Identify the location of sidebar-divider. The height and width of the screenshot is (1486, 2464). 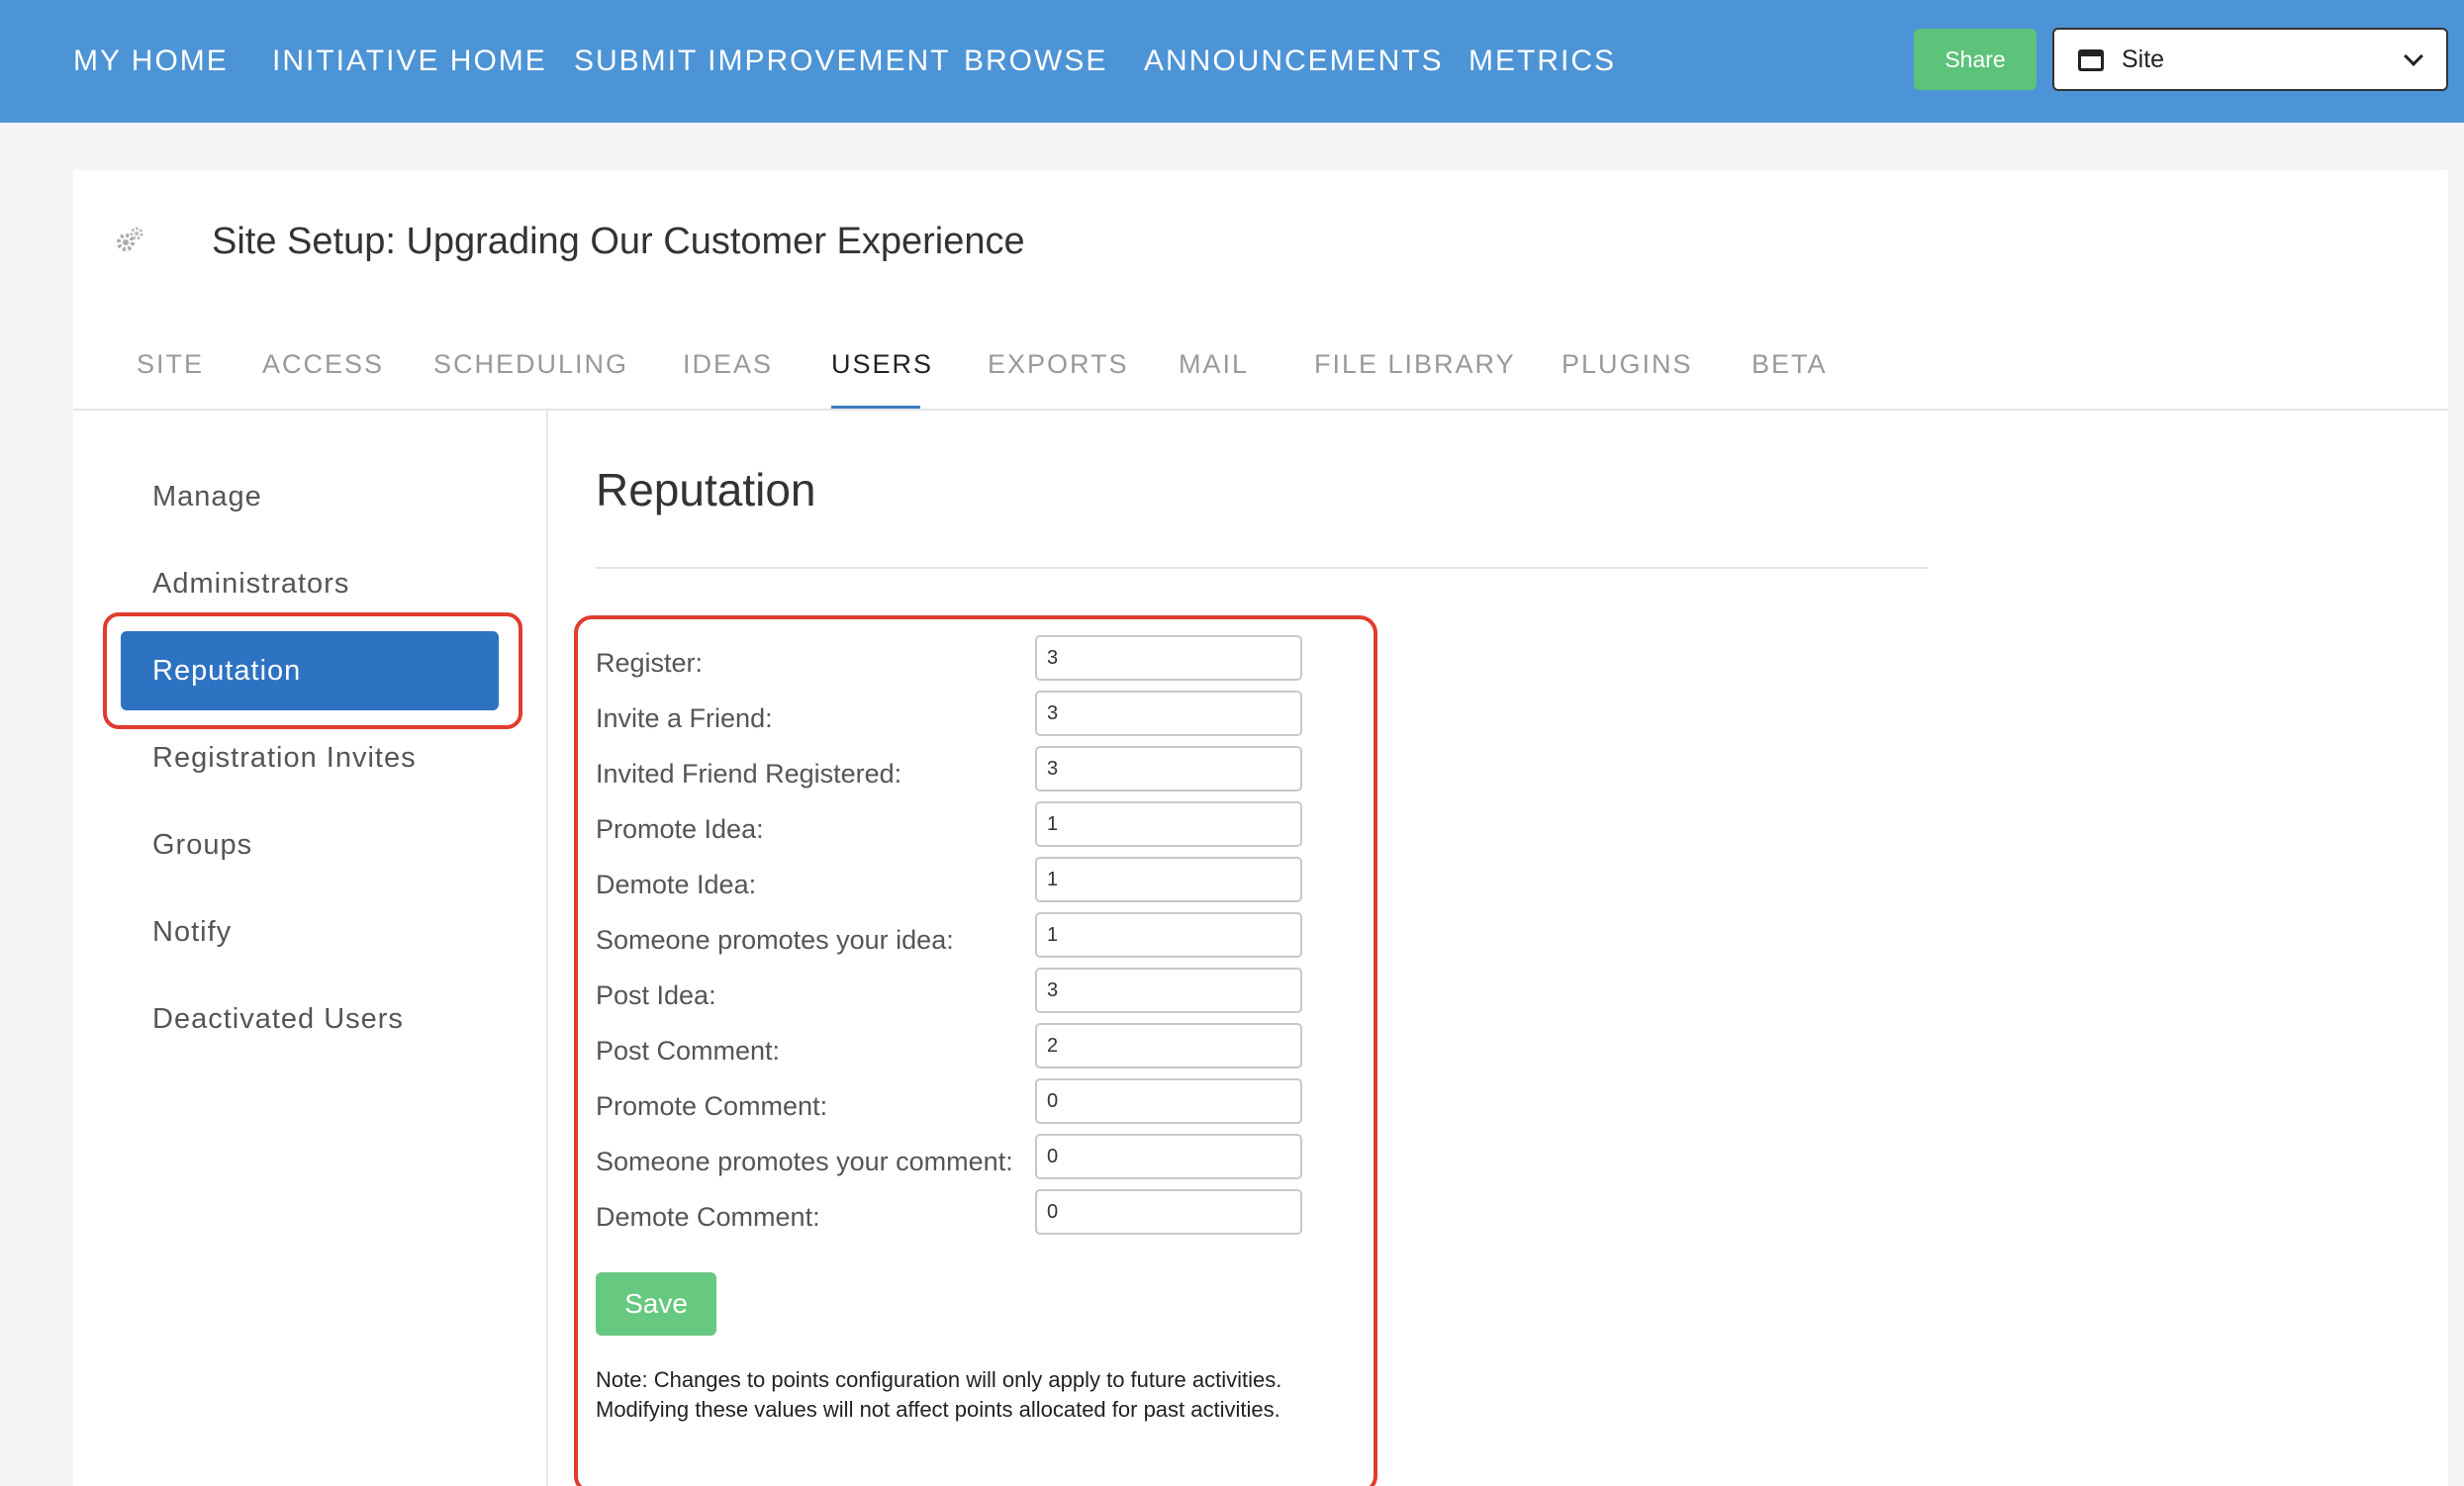
(547, 948).